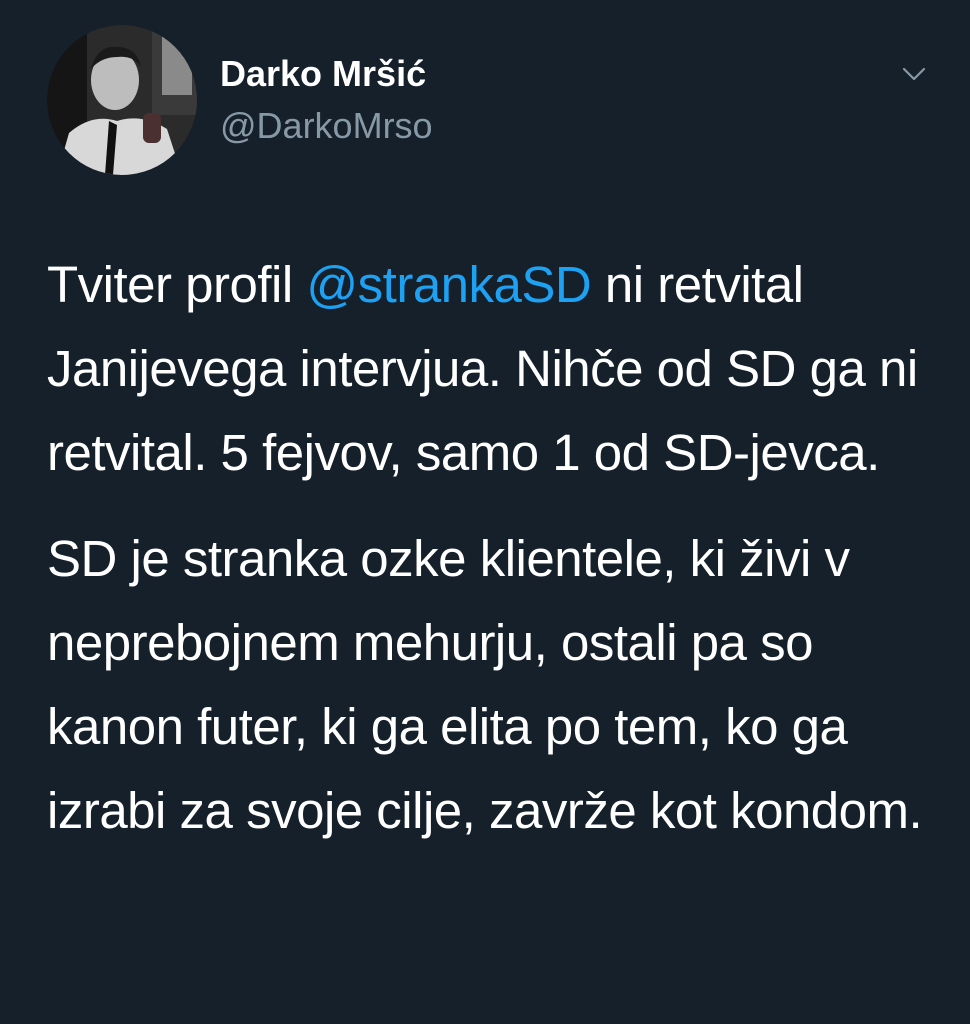 Image resolution: width=970 pixels, height=1024 pixels. What do you see at coordinates (326, 126) in the screenshot?
I see `author-handle: @DarkoMrso` at bounding box center [326, 126].